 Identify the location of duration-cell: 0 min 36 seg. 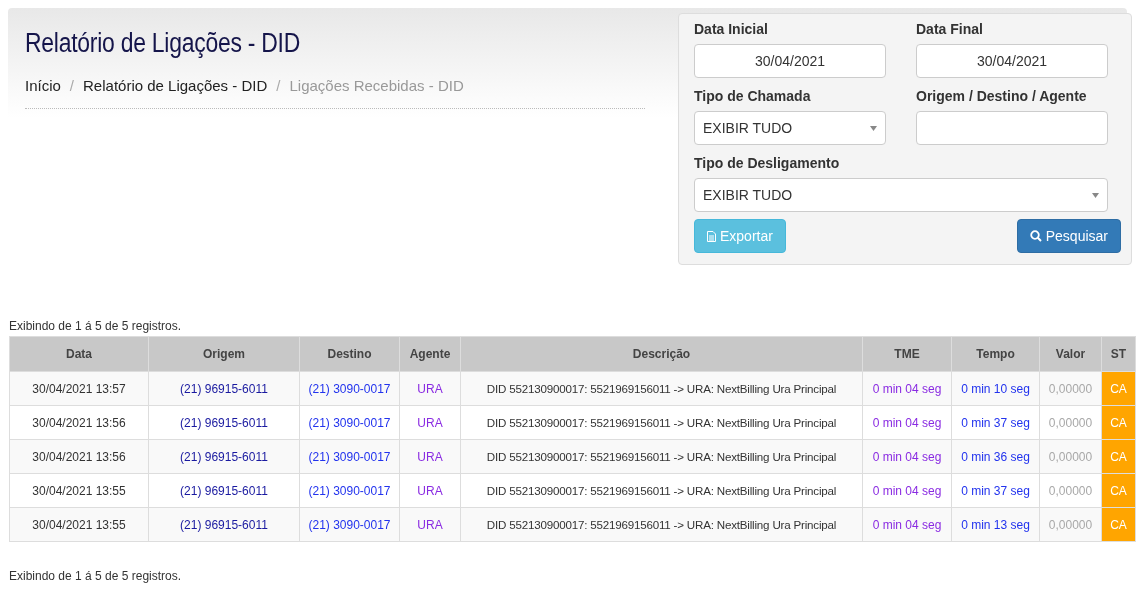
(995, 456).